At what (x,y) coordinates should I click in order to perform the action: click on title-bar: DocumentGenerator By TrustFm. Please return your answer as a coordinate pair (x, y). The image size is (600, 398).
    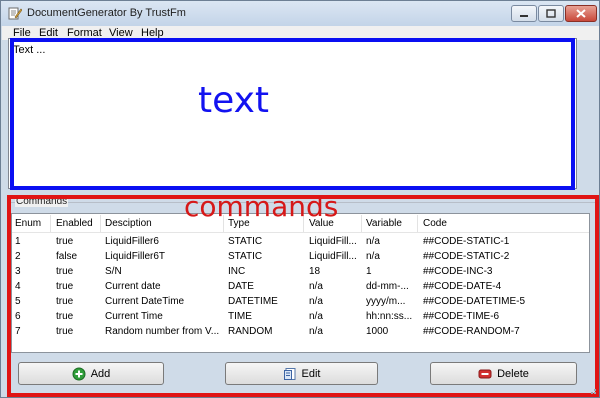
    Looking at the image, I should click on (300, 13).